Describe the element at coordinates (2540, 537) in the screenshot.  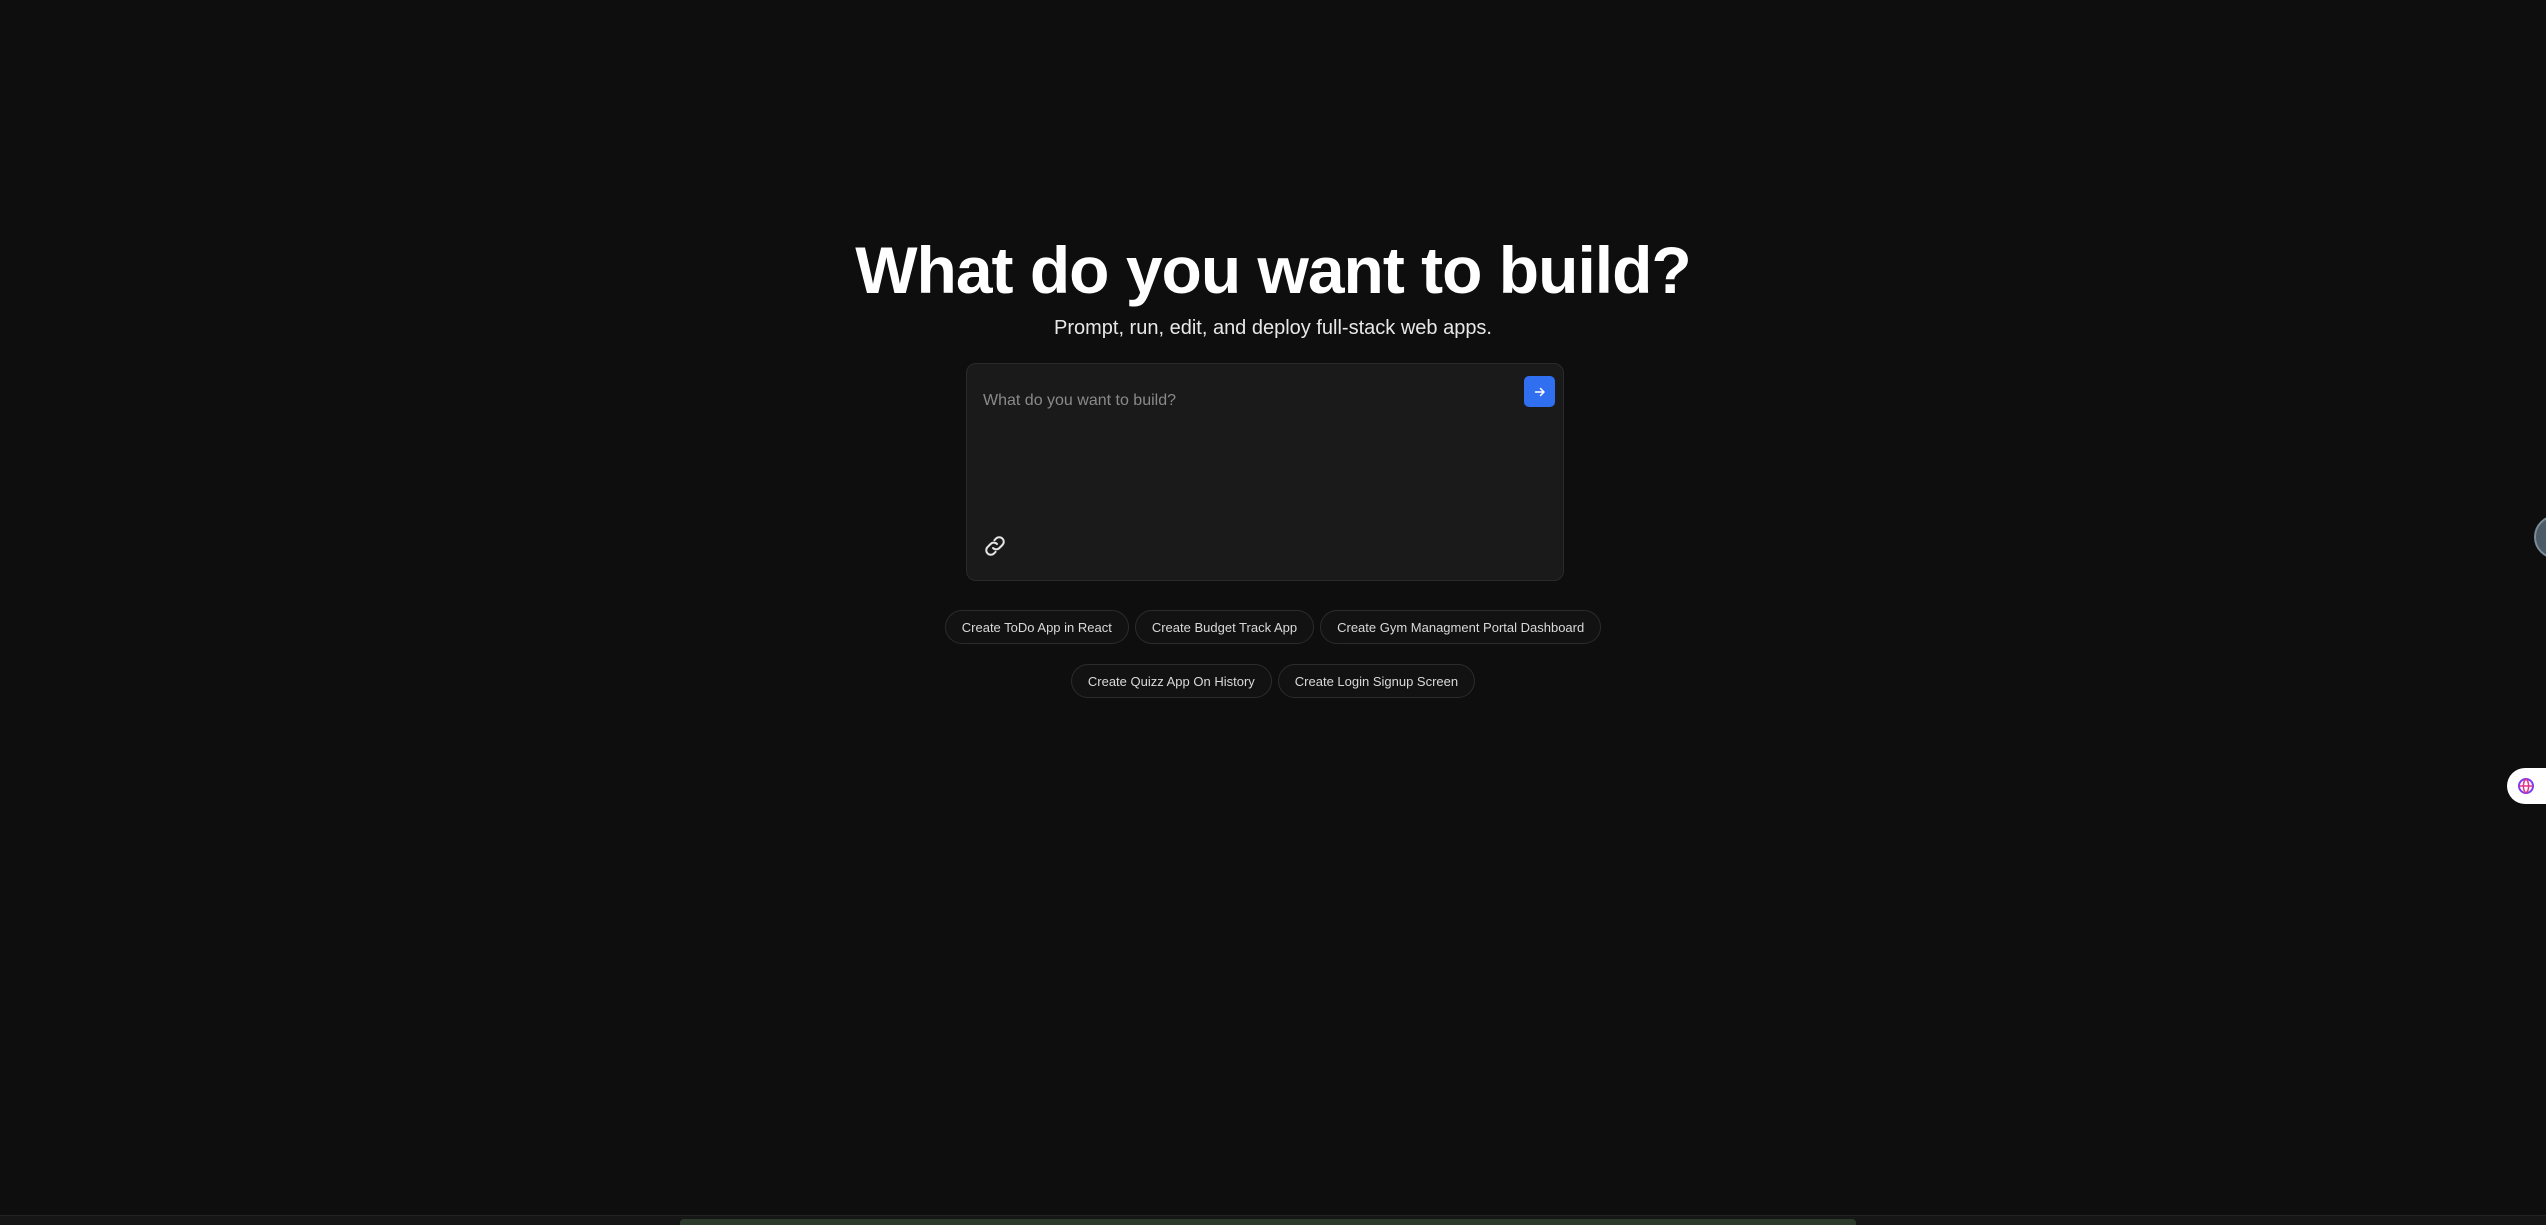
I see `avatar` at that location.